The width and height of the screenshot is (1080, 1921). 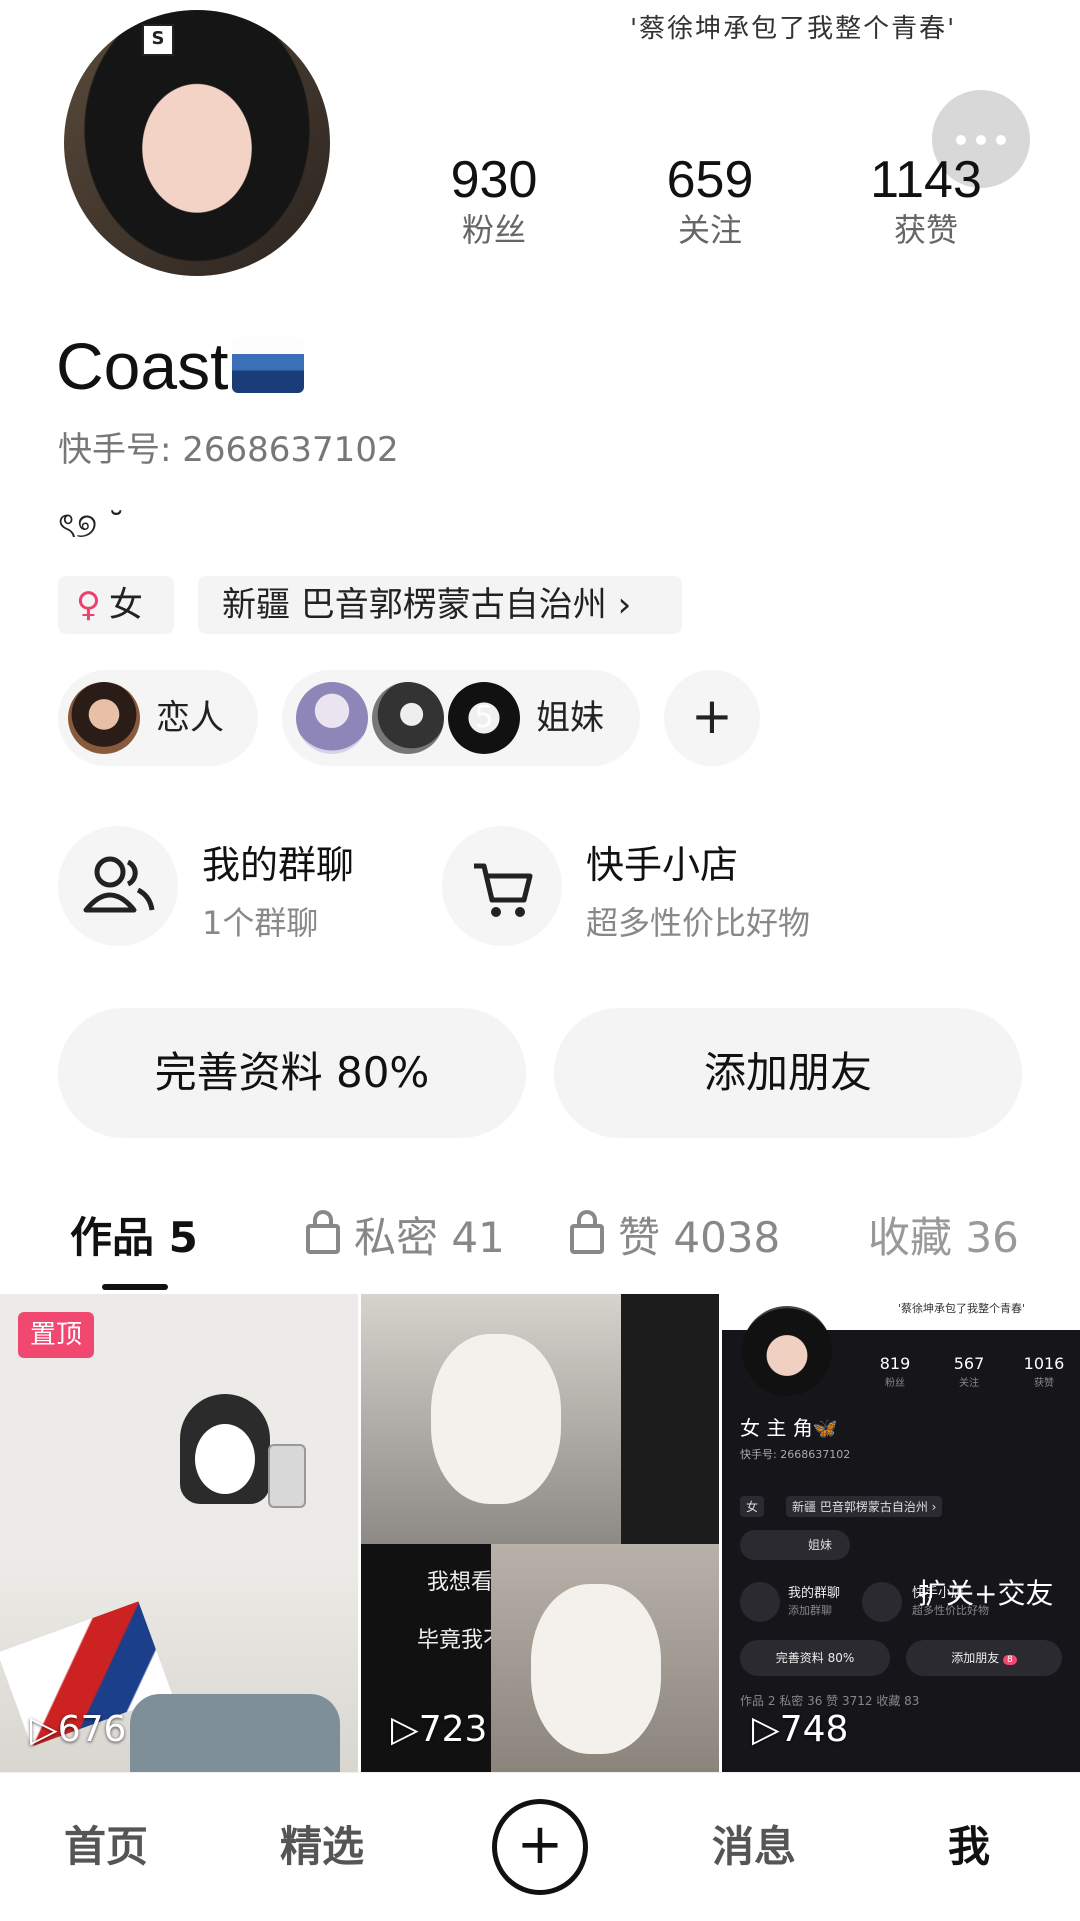 I want to click on tab-private: 私密 41, so click(x=405, y=1234).